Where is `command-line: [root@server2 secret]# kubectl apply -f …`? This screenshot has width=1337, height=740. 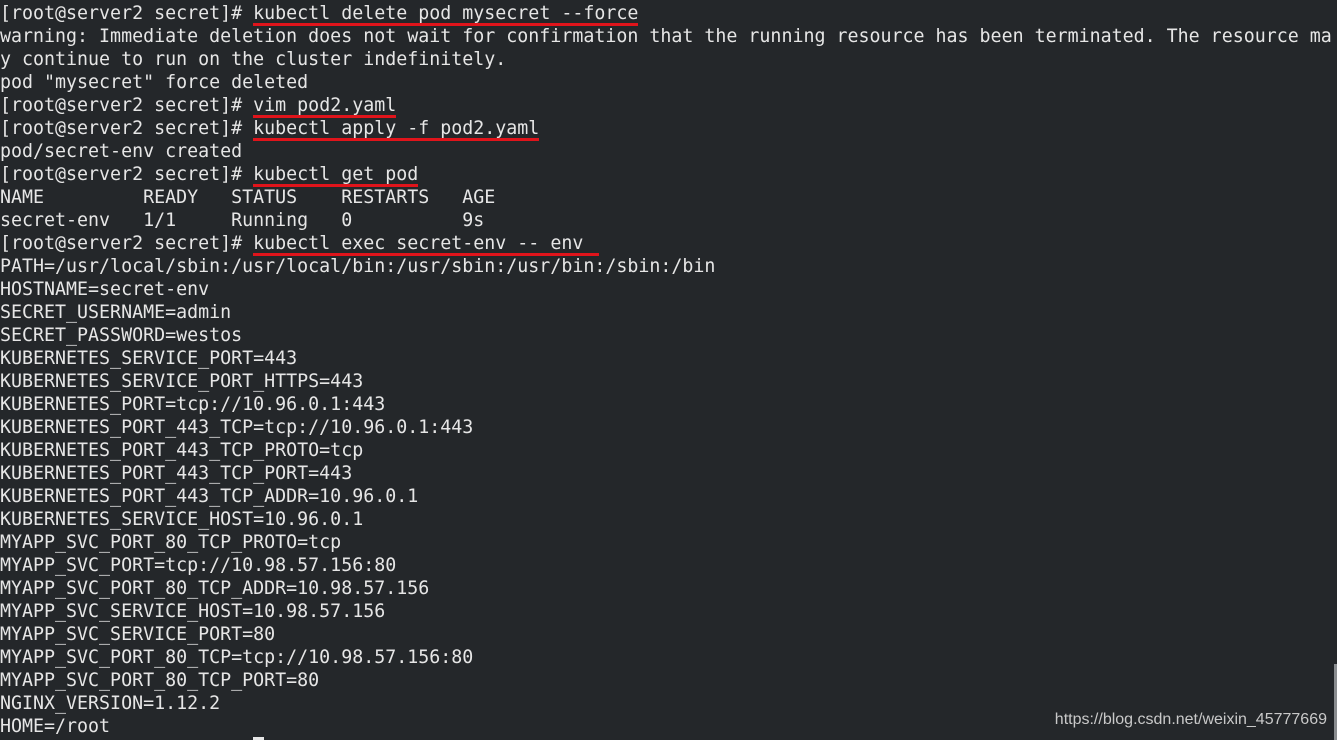 command-line: [root@server2 secret]# kubectl apply -f … is located at coordinates (668, 129).